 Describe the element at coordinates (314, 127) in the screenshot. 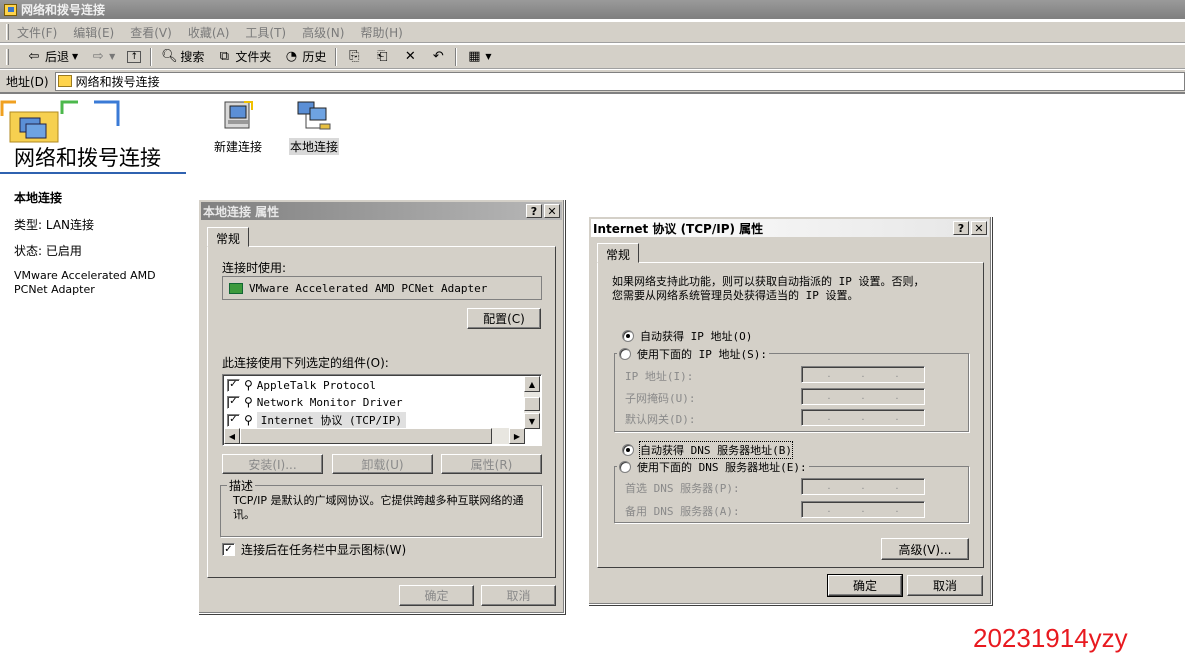

I see `local-connection-icon-item: 本地连接` at that location.